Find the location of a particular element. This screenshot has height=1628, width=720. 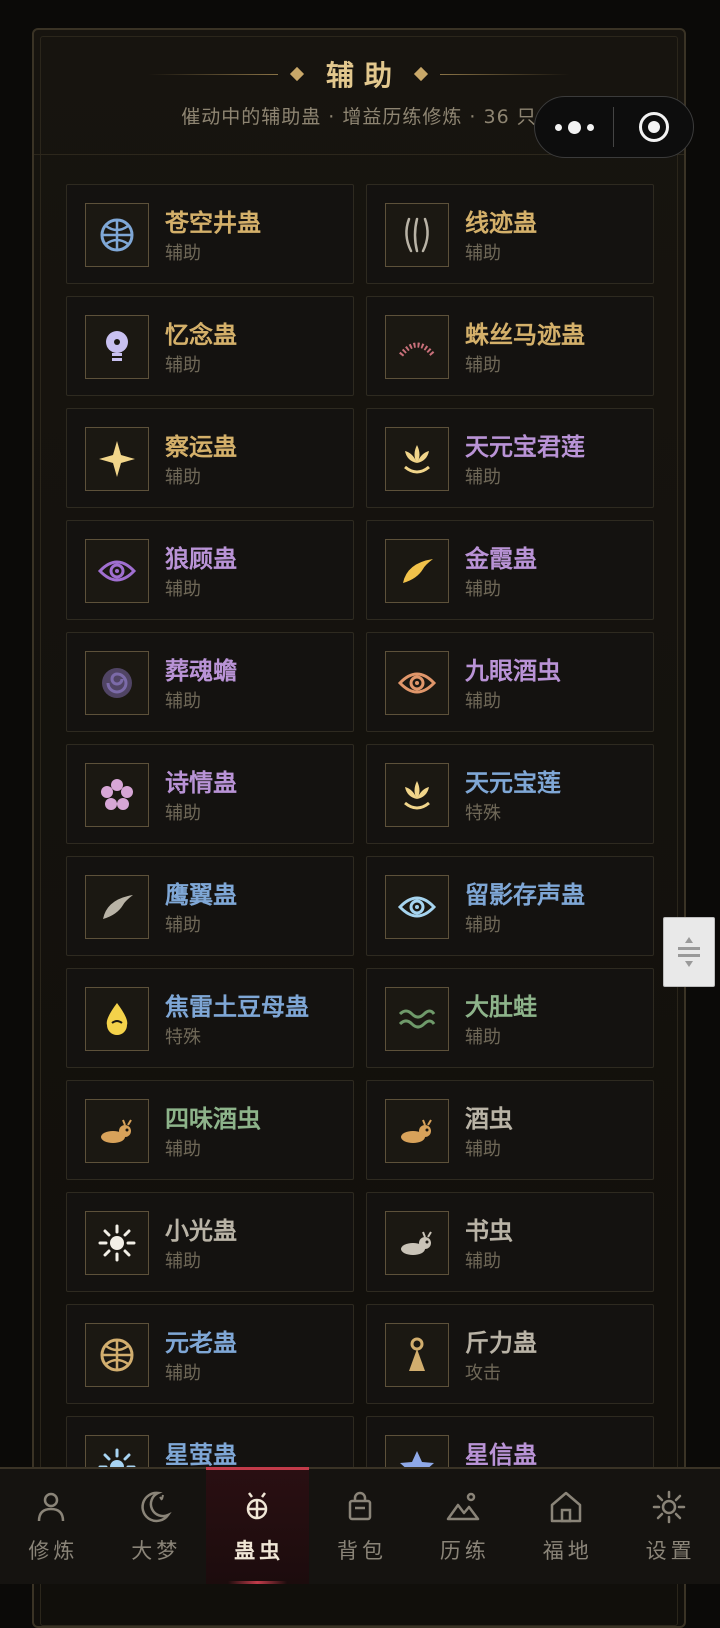

tab-2: 蛊虫 is located at coordinates (257, 1525).